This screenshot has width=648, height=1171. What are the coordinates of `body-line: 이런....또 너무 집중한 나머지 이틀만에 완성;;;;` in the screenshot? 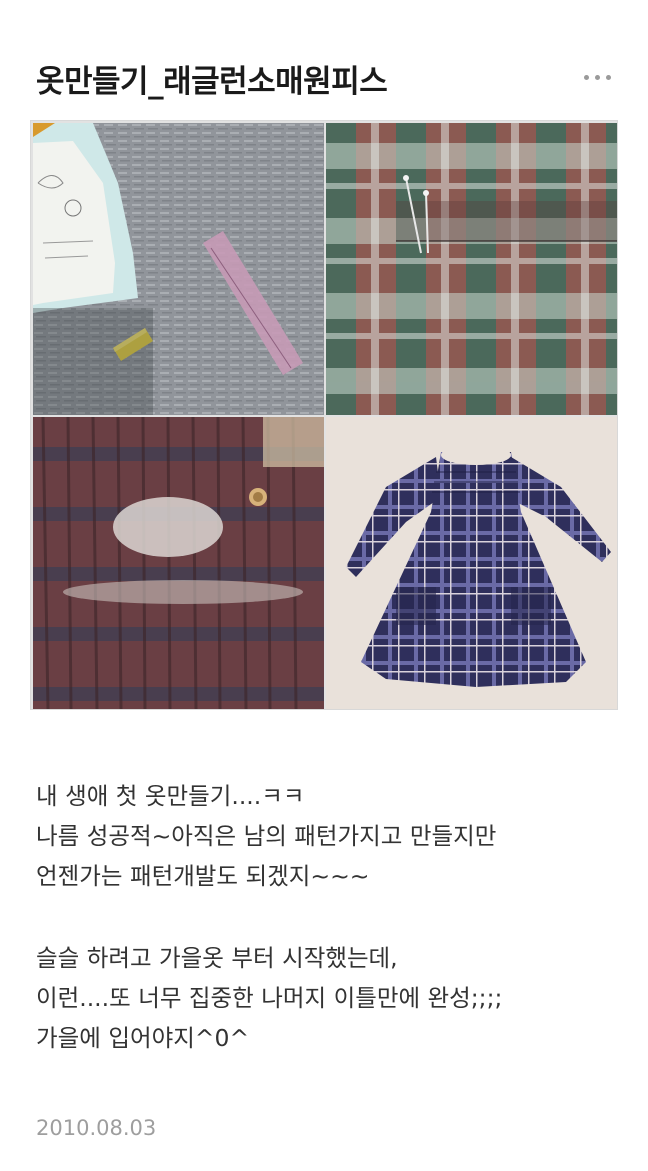 It's located at (269, 998).